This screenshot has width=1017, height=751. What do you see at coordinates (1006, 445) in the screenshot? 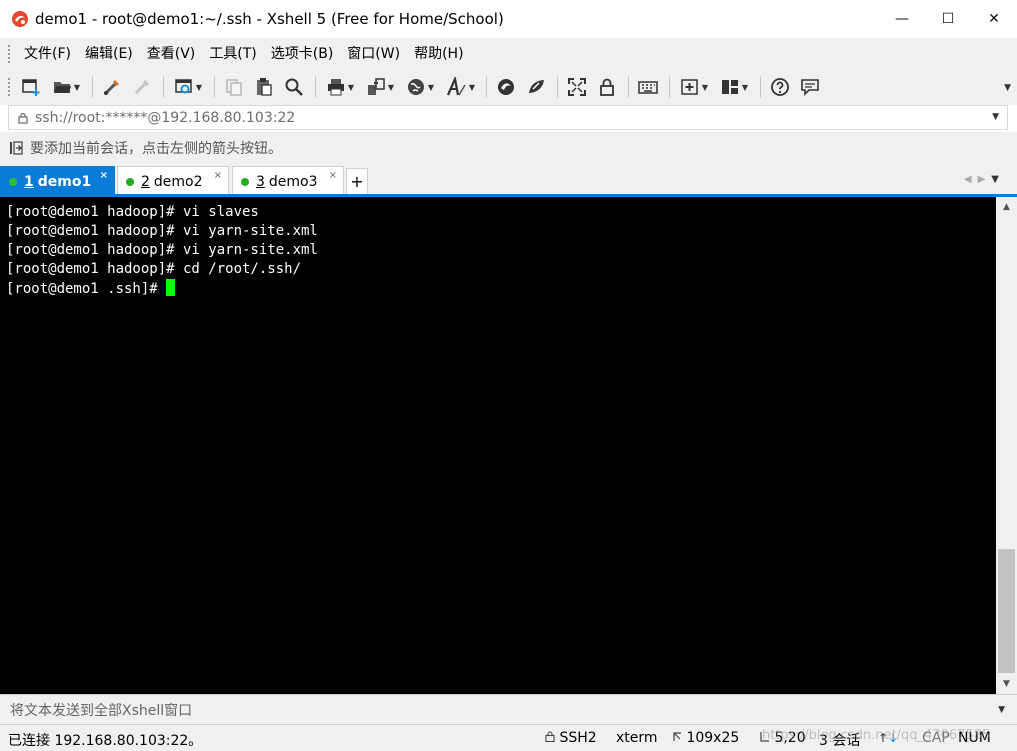
I see `terminal-scrollbar: ▲ ▼` at bounding box center [1006, 445].